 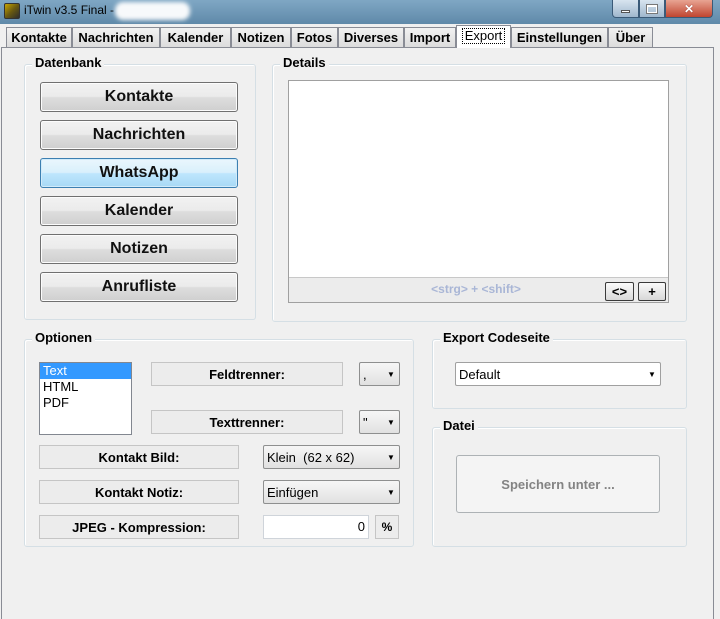 I want to click on close-icon: ✕, so click(x=689, y=8).